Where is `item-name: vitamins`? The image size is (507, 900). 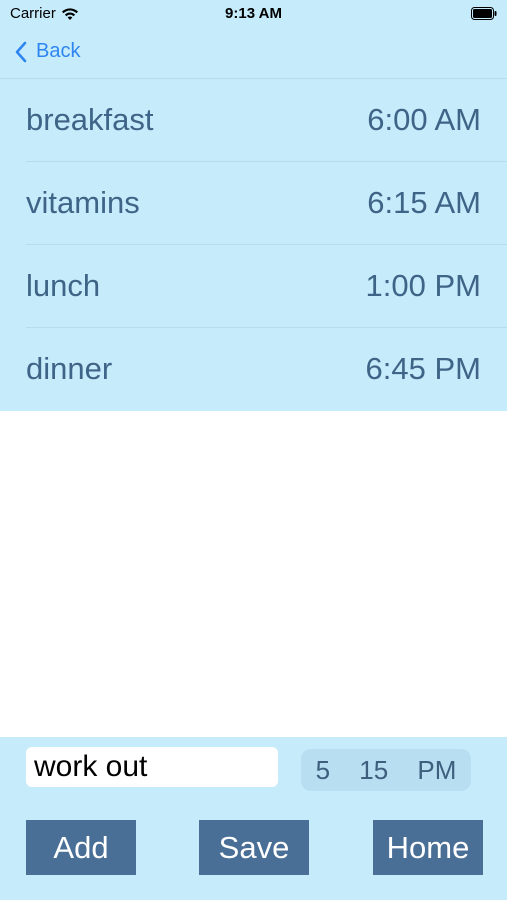
item-name: vitamins is located at coordinates (83, 202).